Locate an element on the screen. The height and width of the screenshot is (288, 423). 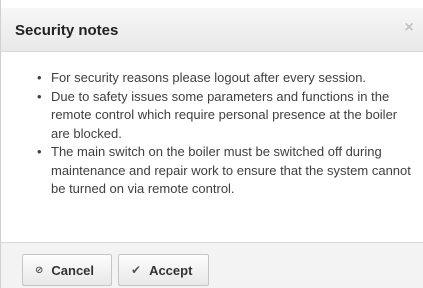
cancel-button-label: Cancel is located at coordinates (73, 270).